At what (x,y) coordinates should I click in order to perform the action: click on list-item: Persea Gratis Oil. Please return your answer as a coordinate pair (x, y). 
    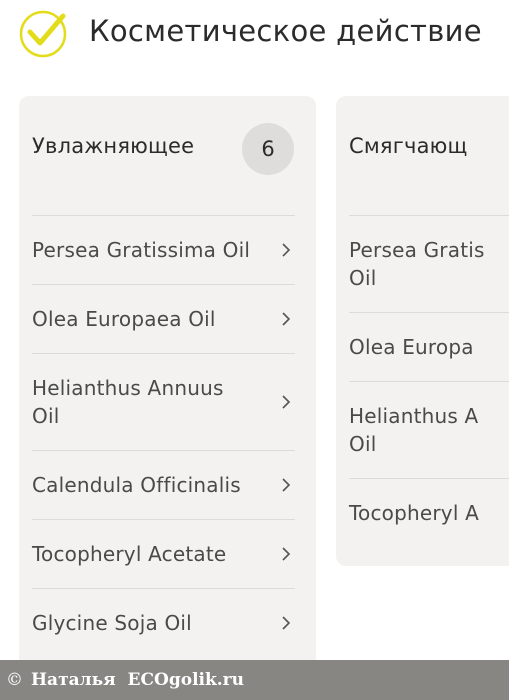
    Looking at the image, I should click on (429, 263).